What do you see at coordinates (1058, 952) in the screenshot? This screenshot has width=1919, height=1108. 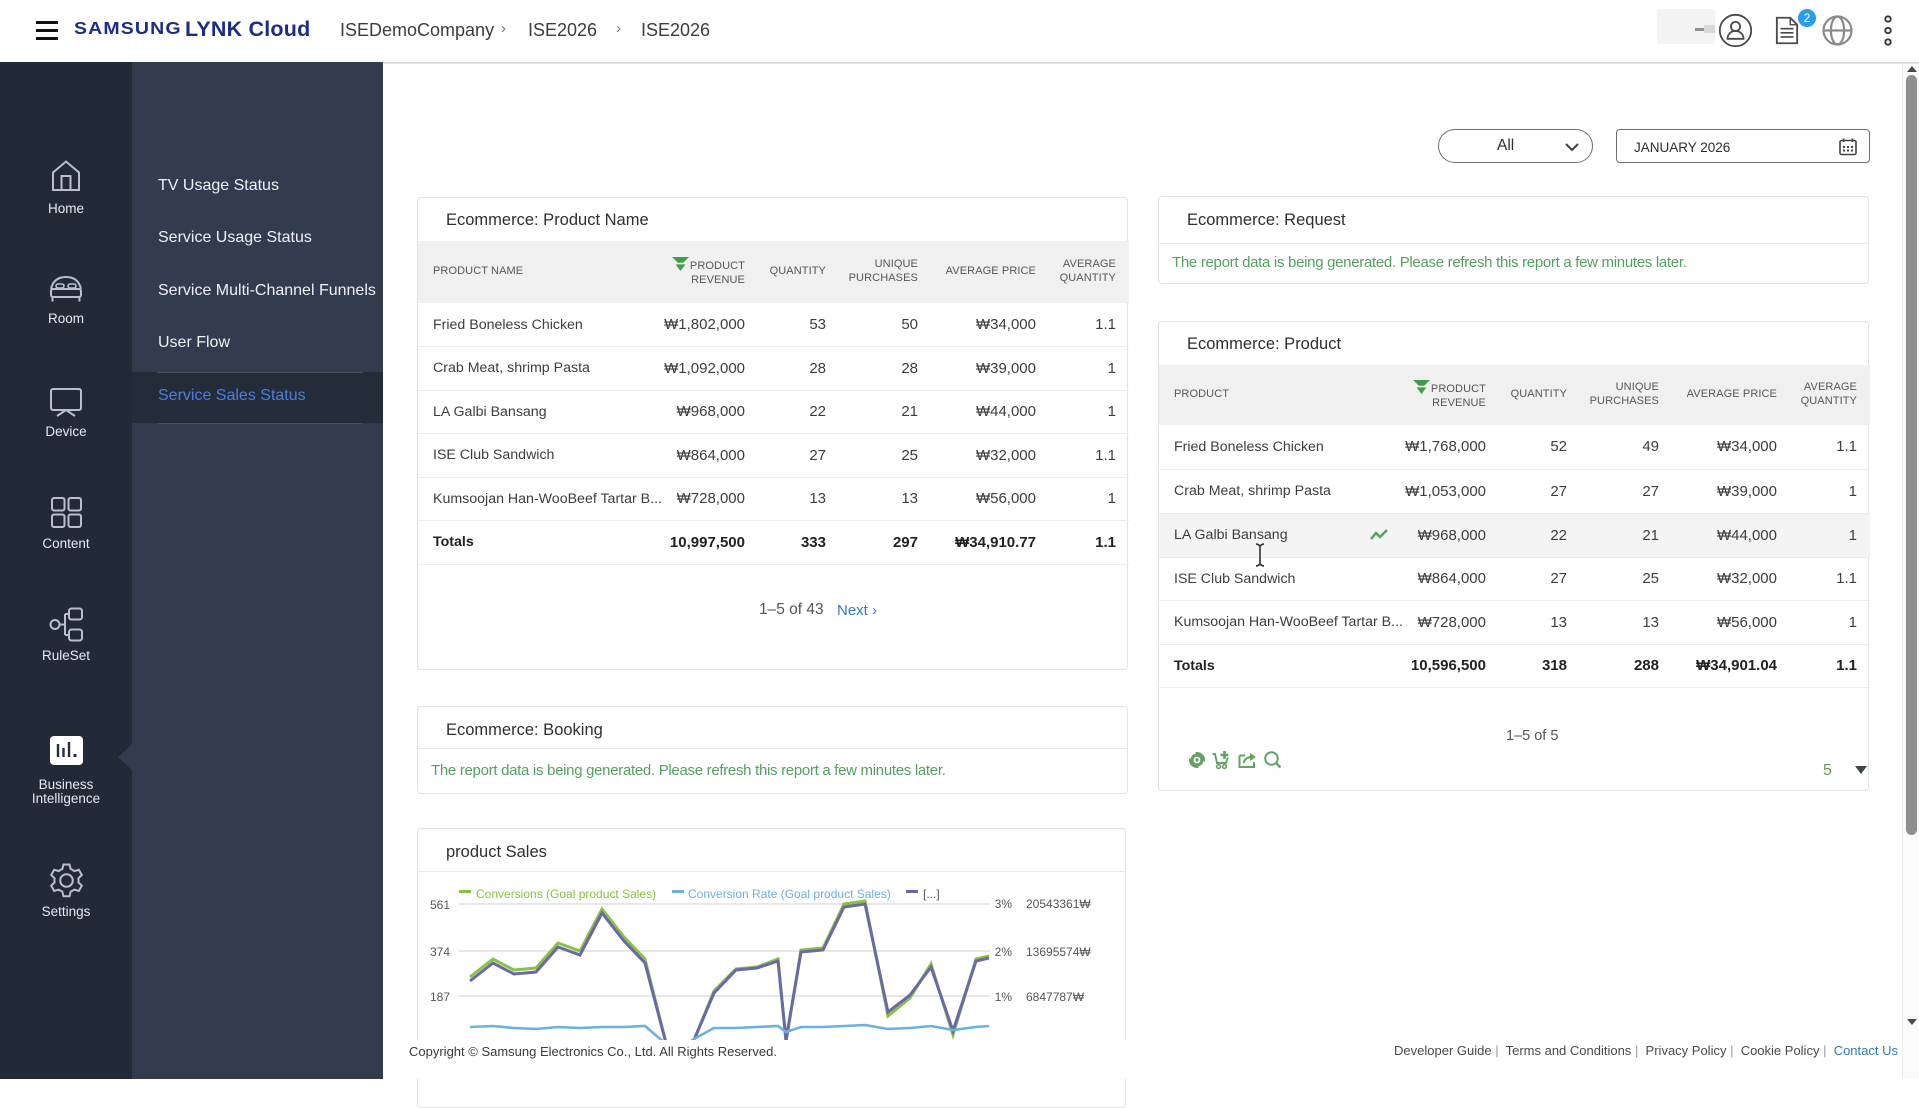 I see `svg-text: 13695574₩` at bounding box center [1058, 952].